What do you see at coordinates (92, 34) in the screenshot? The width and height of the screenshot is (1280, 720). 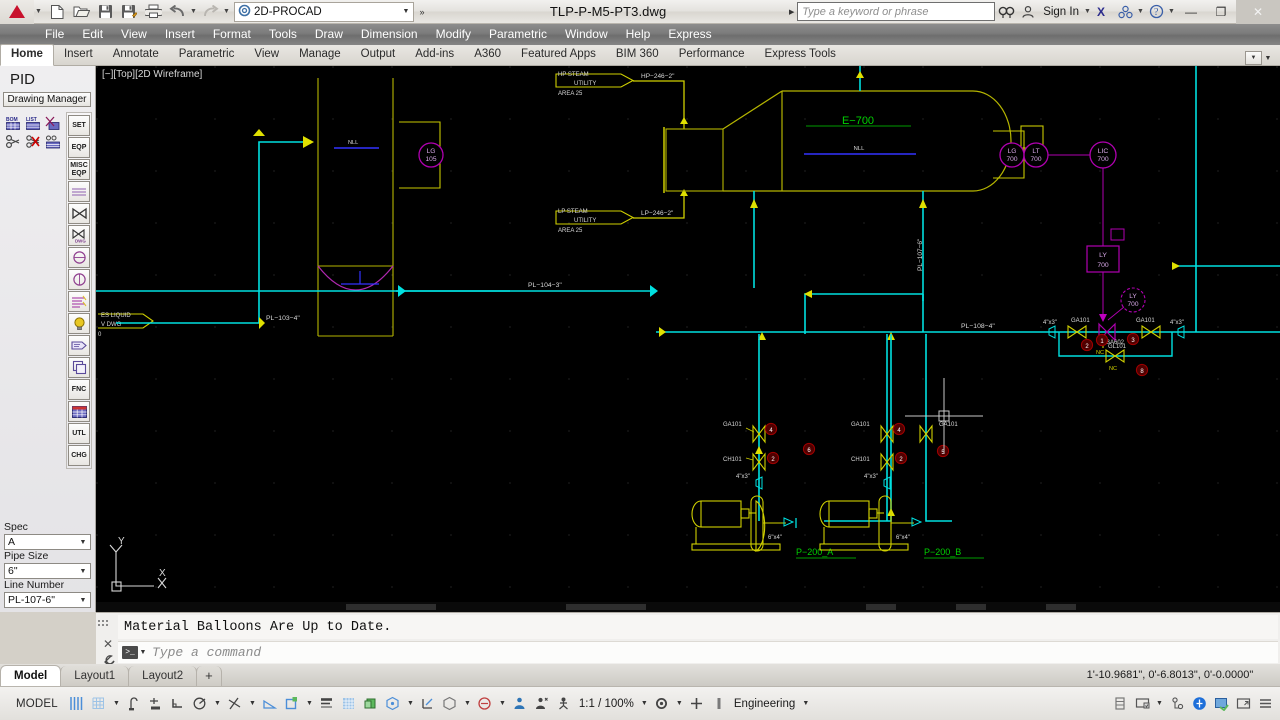 I see `menu-item-edit: Edit` at bounding box center [92, 34].